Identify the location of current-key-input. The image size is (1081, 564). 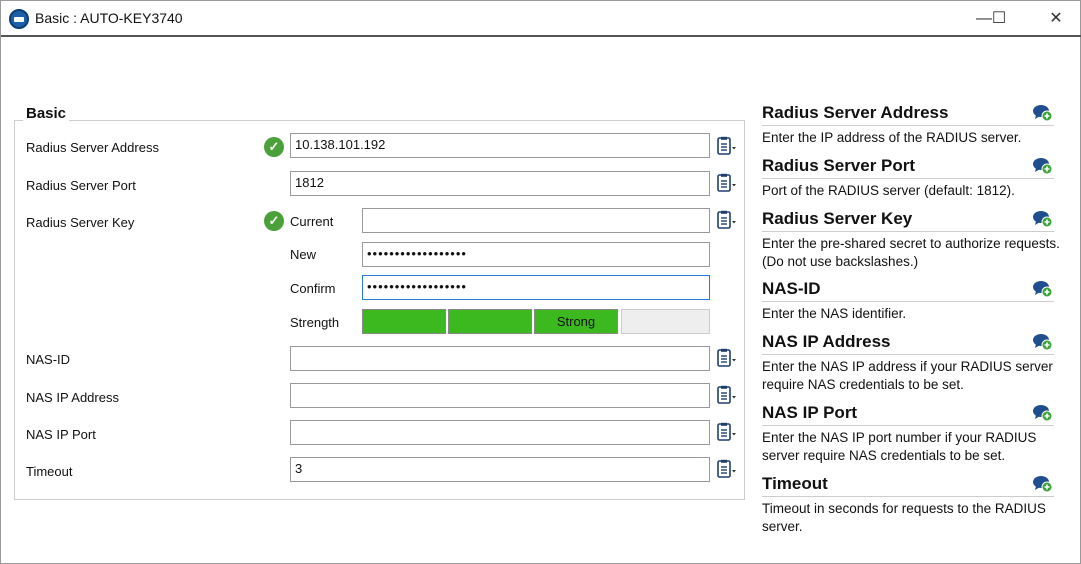
(536, 220).